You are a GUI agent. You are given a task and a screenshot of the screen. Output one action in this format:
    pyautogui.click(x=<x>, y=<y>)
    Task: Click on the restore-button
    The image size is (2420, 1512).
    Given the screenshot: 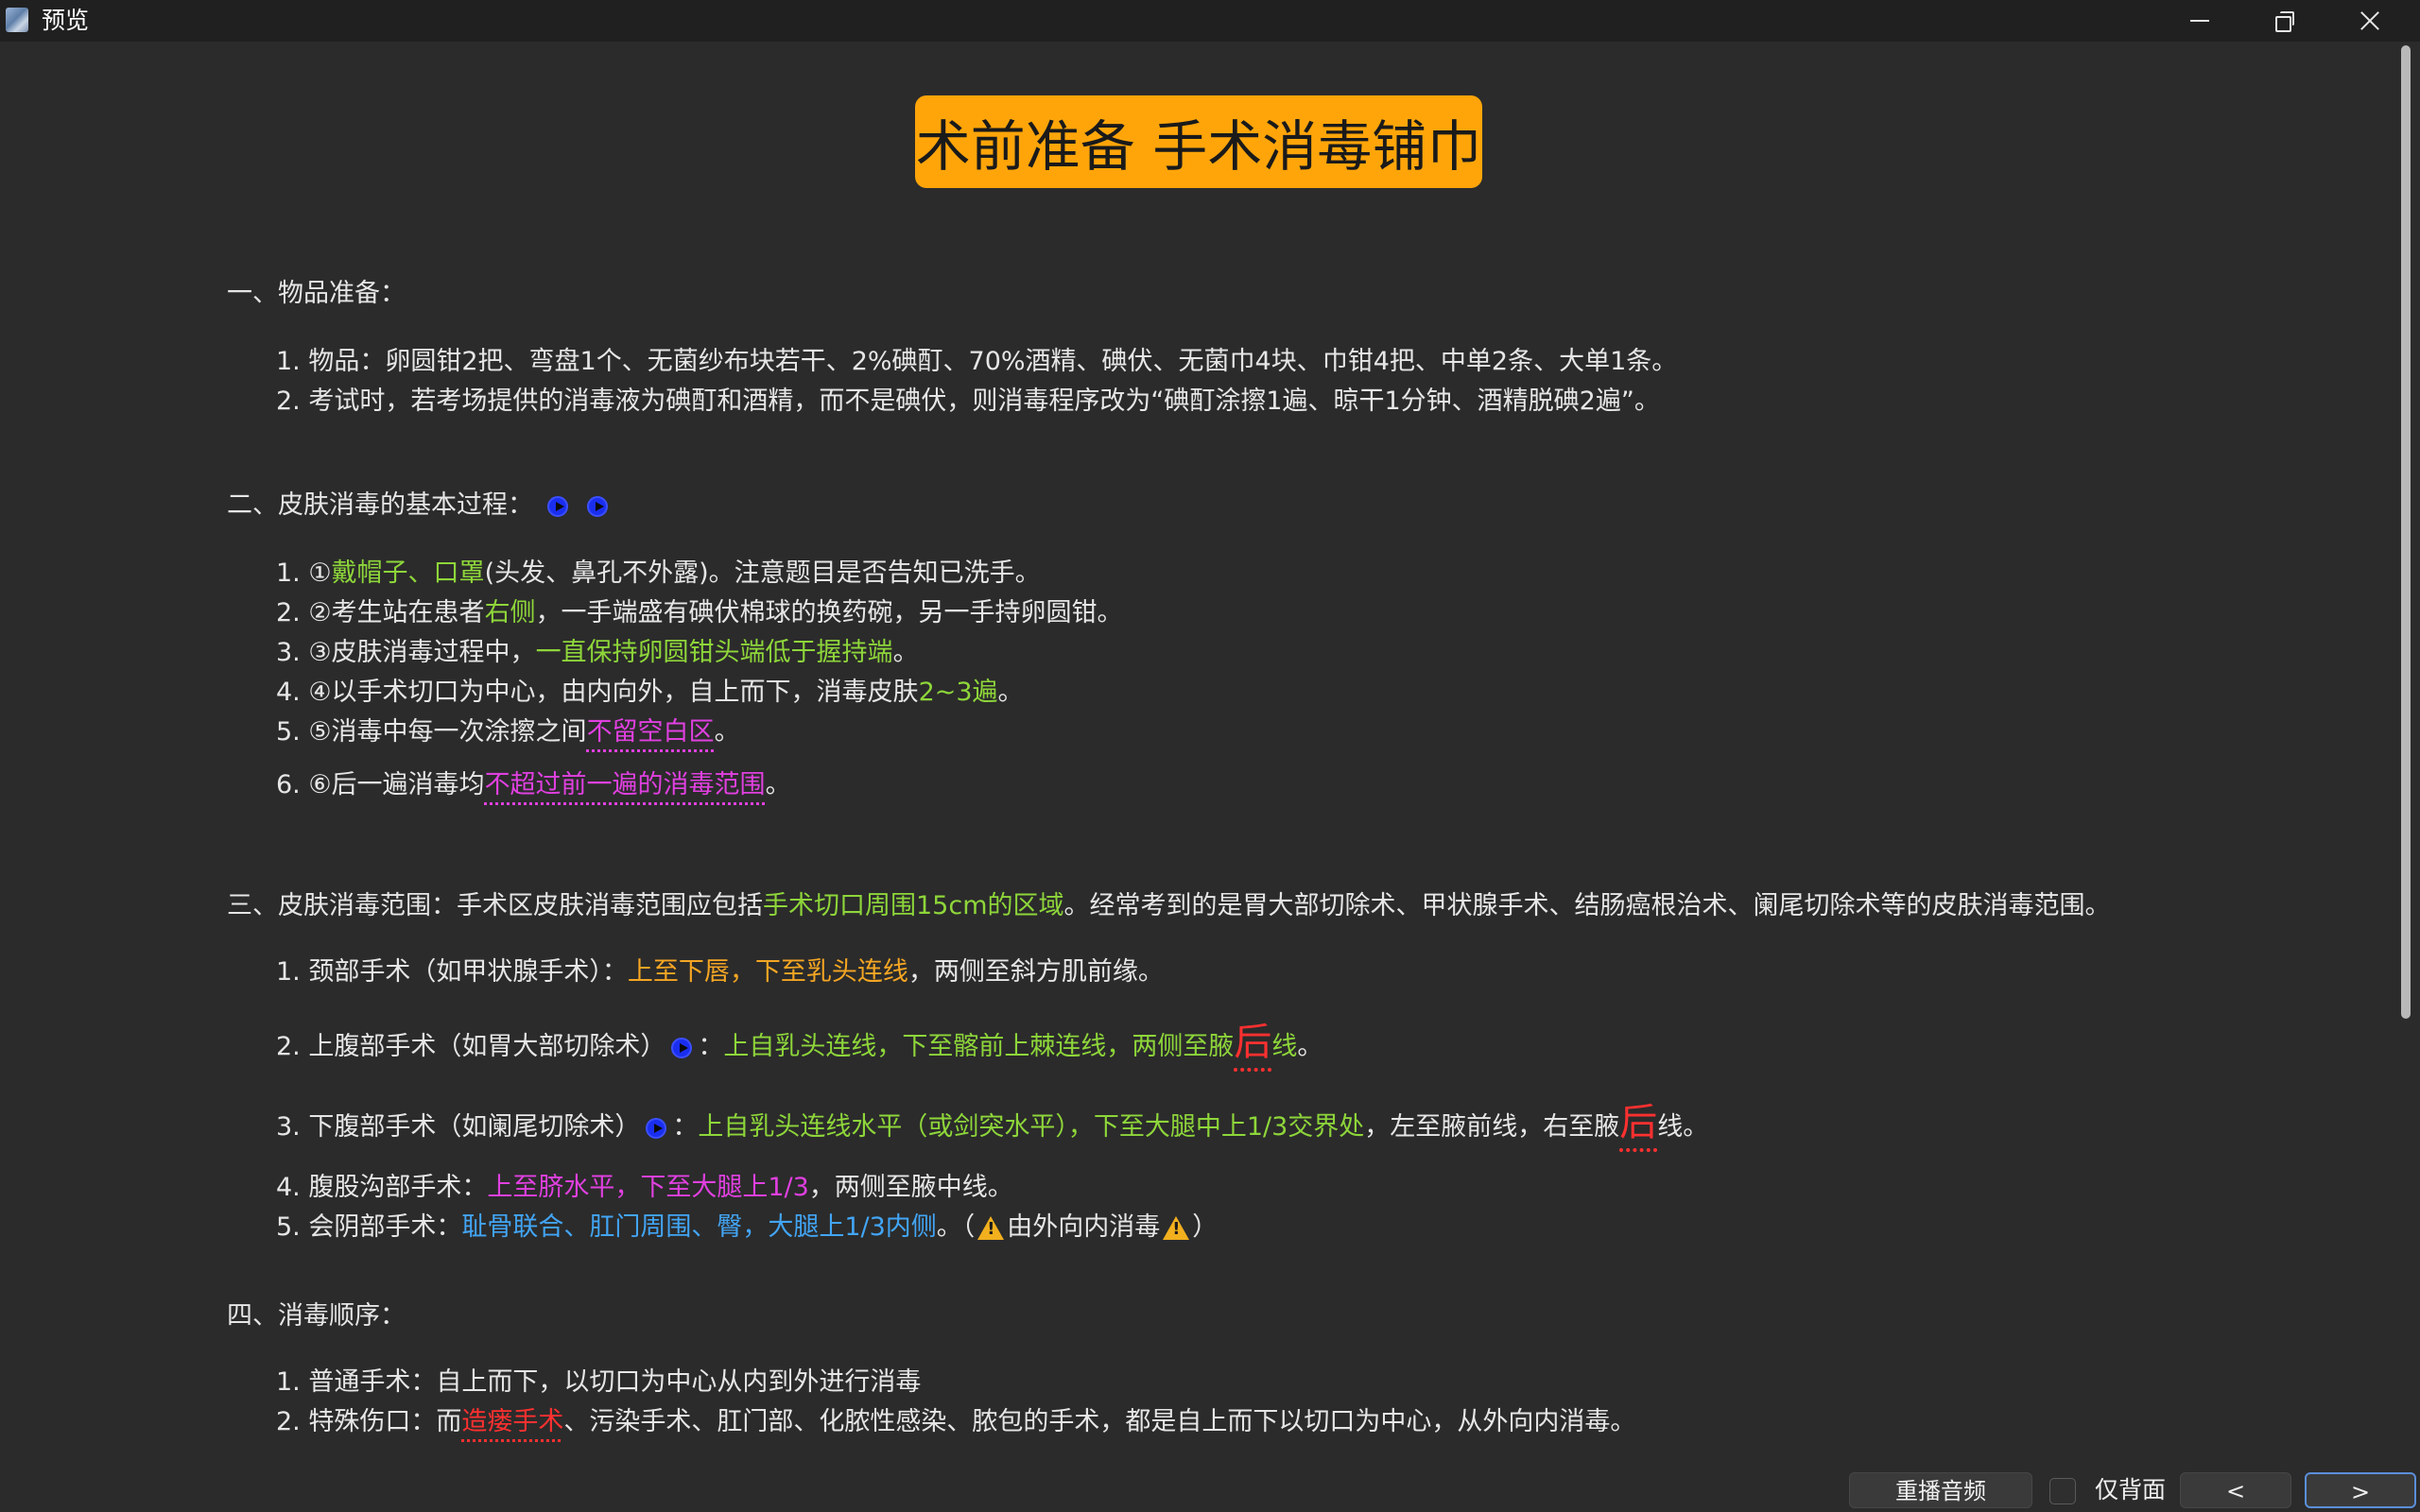 What is the action you would take?
    pyautogui.click(x=2284, y=21)
    